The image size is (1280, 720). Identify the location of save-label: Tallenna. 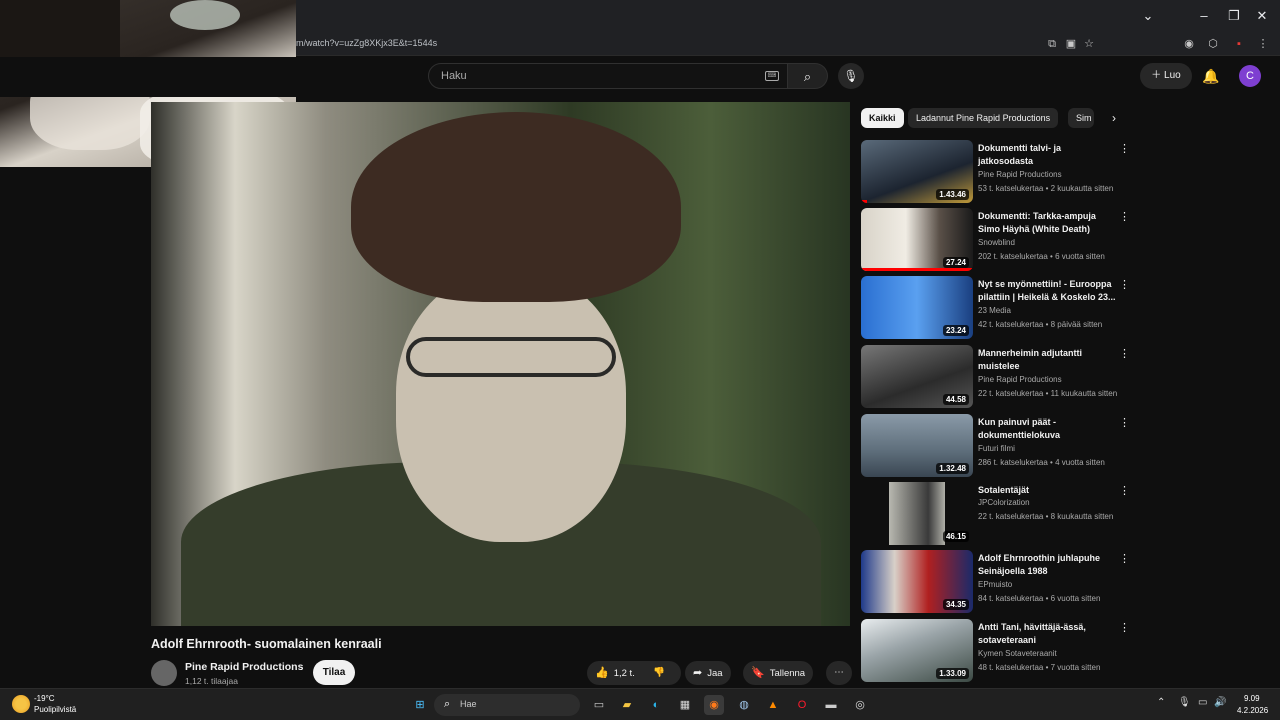
(787, 673).